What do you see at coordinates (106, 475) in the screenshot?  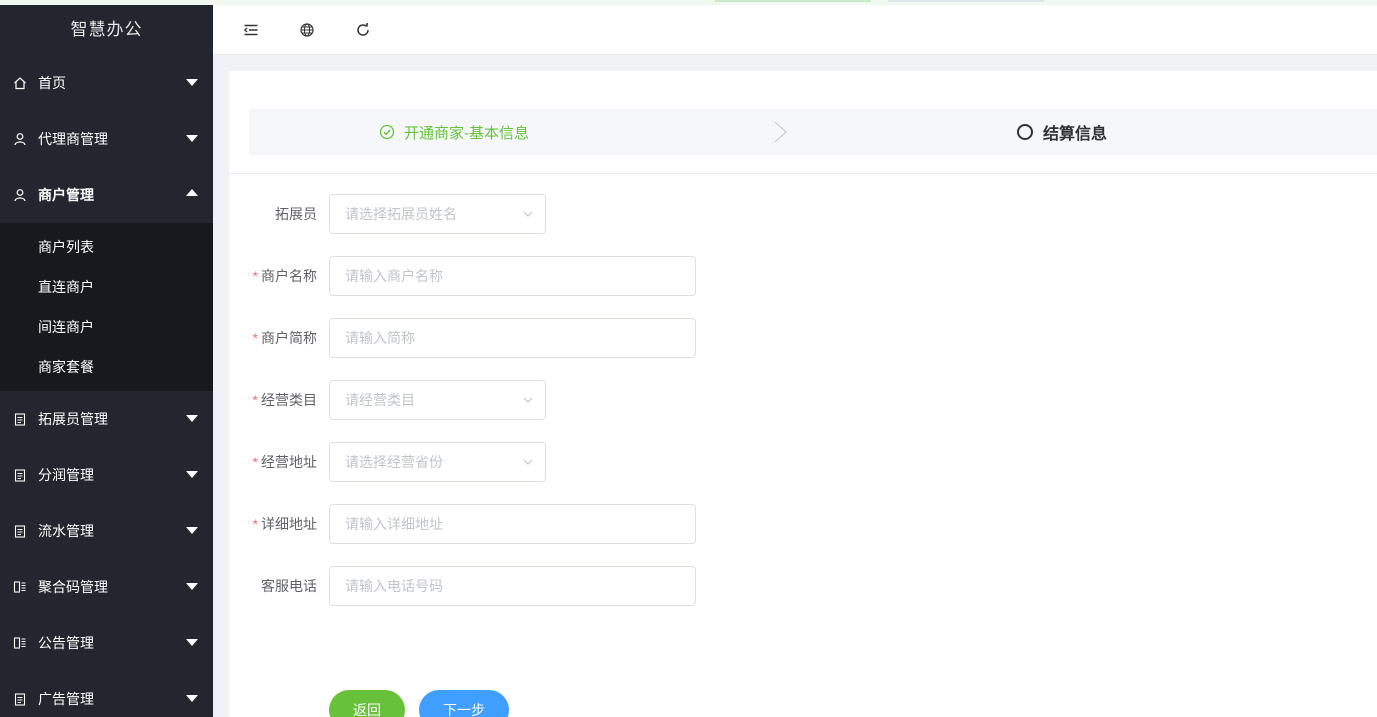 I see `sidebar-item-profit-sharing: 分润管理` at bounding box center [106, 475].